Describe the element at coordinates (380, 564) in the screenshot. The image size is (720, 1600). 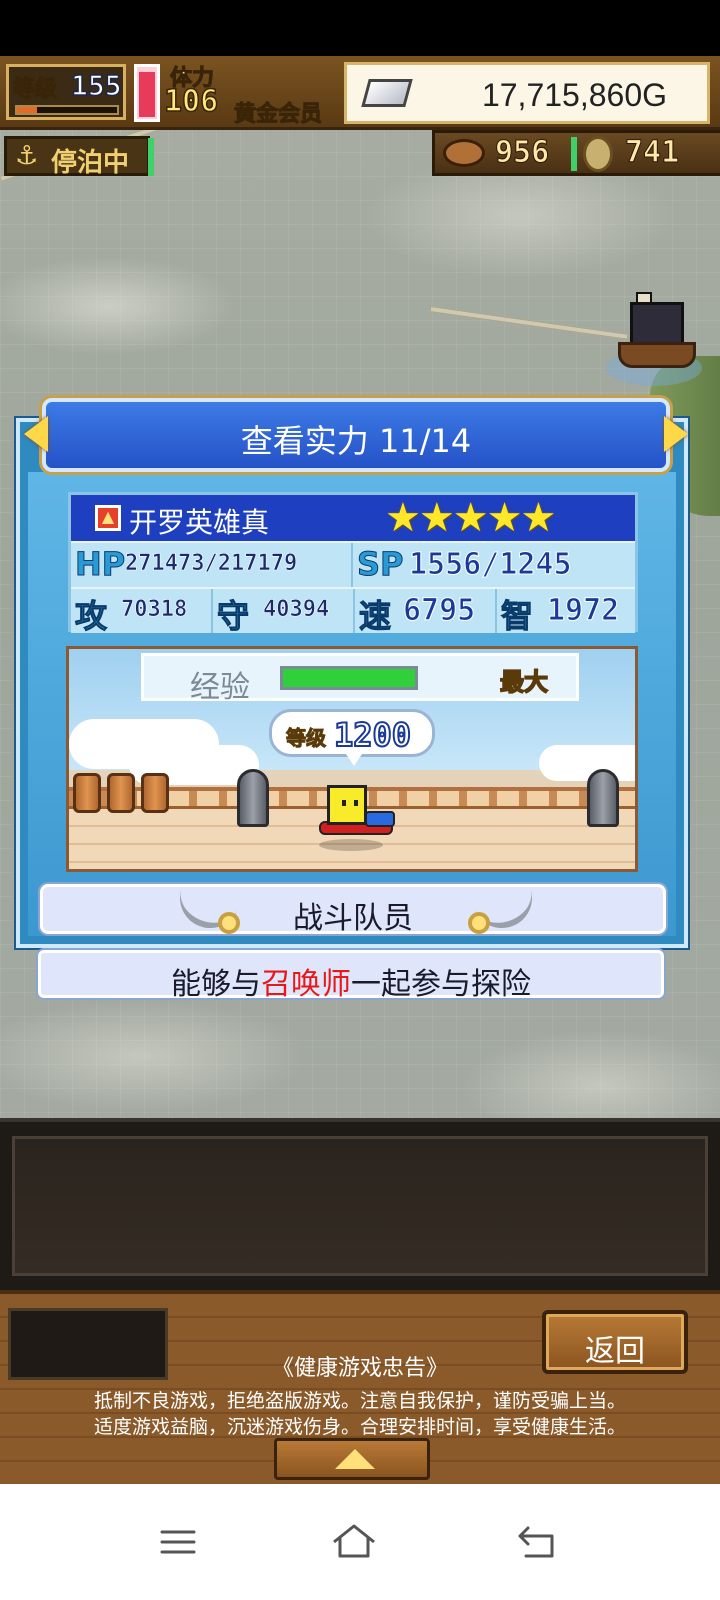
I see `sp-key: SP` at that location.